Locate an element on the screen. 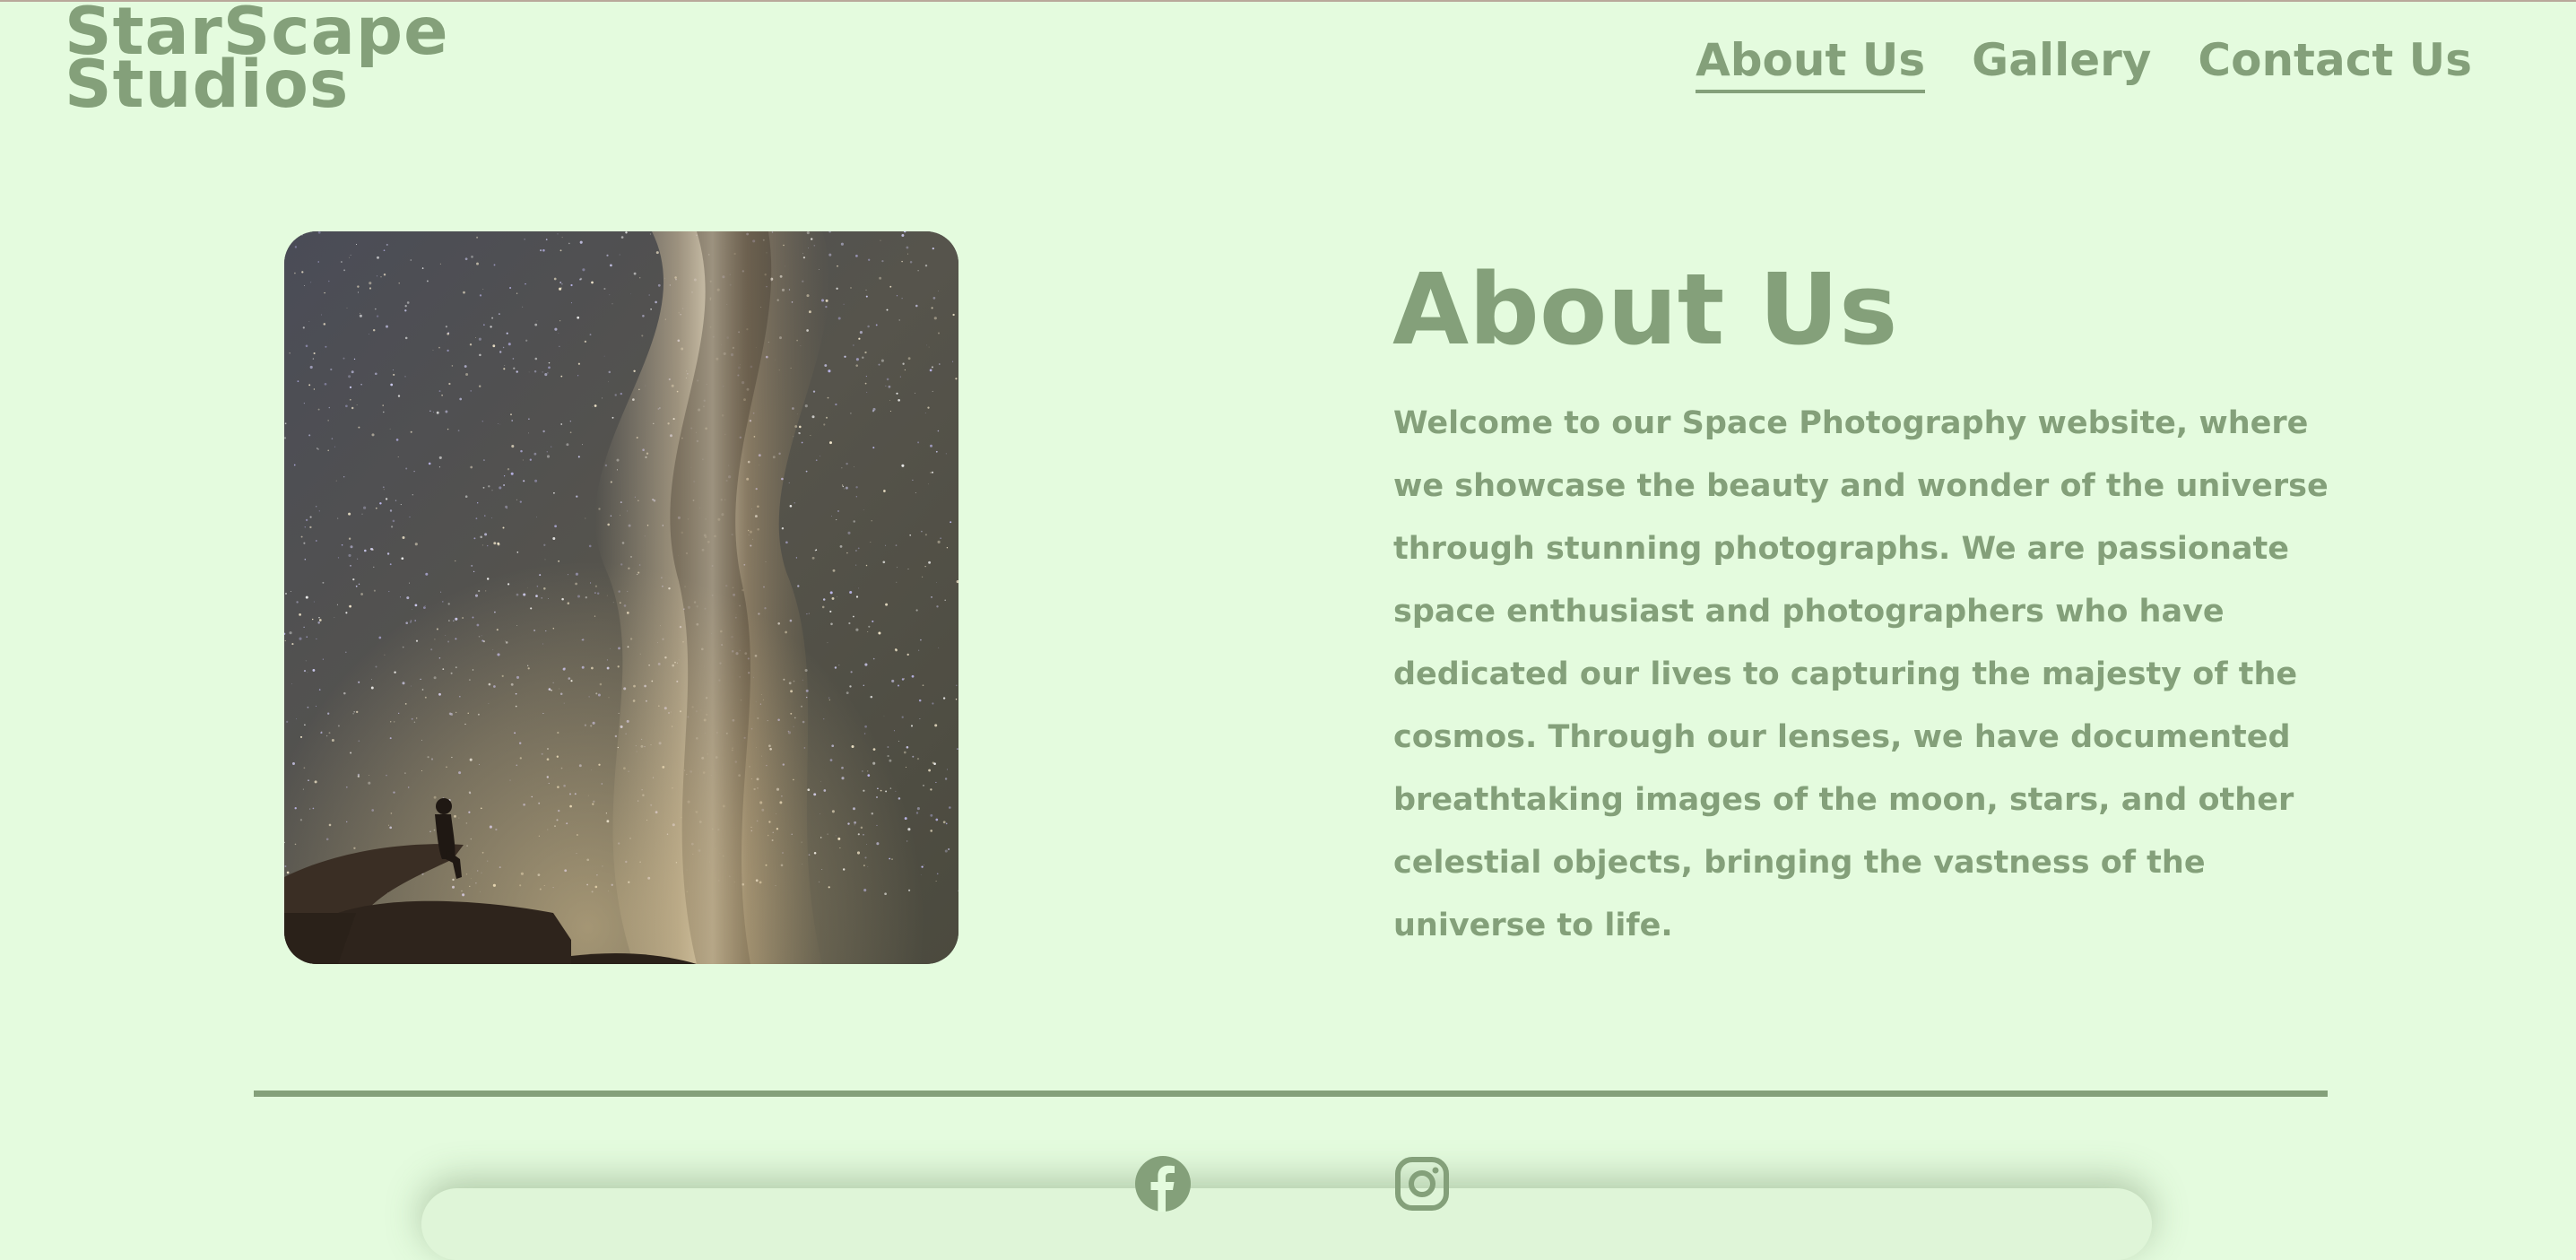  instagram-icon is located at coordinates (1422, 1183).